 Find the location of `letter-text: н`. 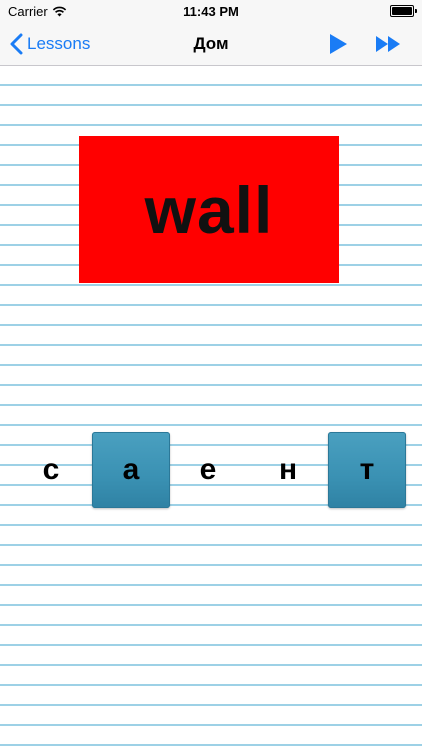

letter-text: н is located at coordinates (288, 469).